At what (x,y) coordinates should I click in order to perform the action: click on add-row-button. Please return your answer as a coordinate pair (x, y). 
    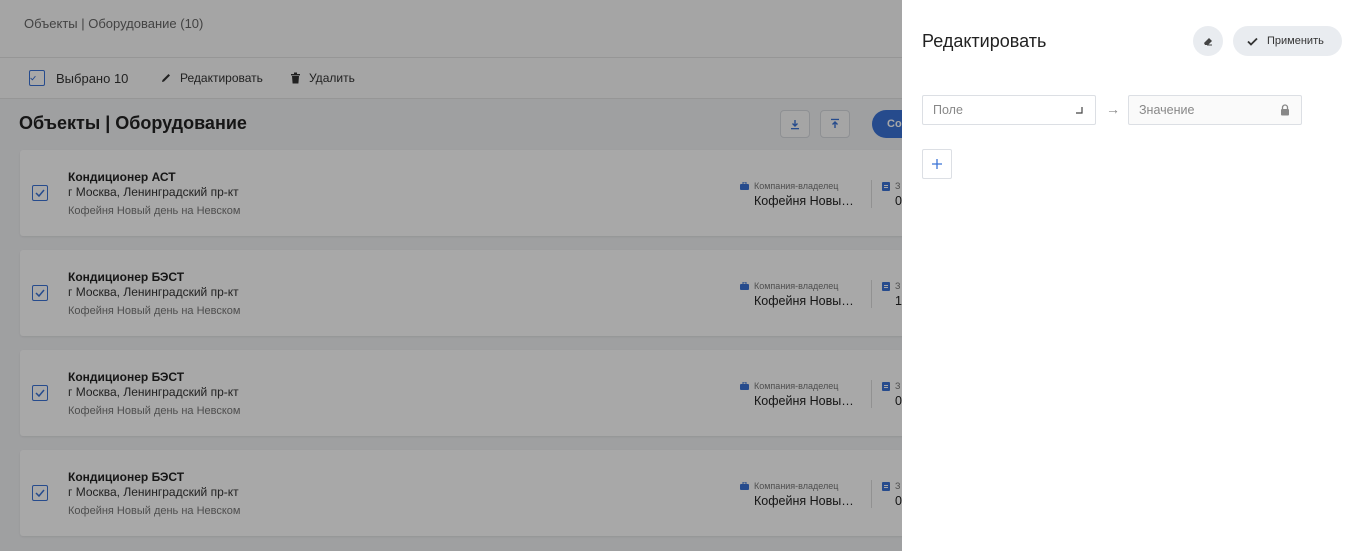
    Looking at the image, I should click on (937, 164).